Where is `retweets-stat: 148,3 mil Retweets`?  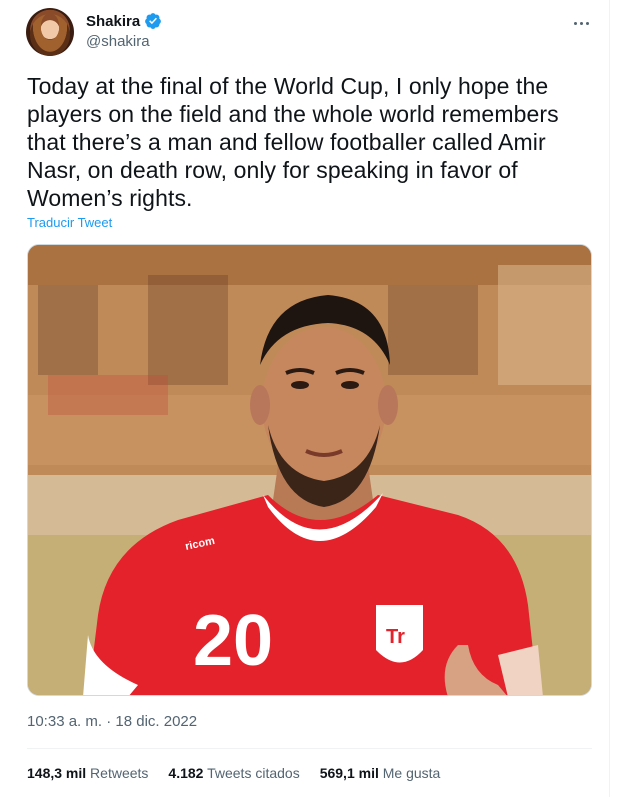 retweets-stat: 148,3 mil Retweets is located at coordinates (87, 773).